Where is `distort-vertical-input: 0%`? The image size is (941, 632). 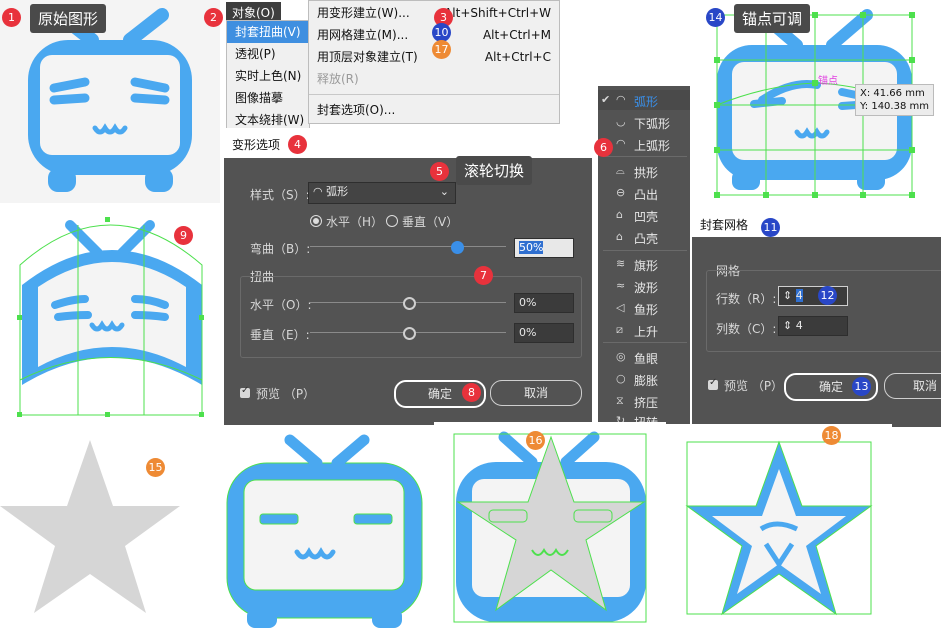
distort-vertical-input: 0% is located at coordinates (544, 333).